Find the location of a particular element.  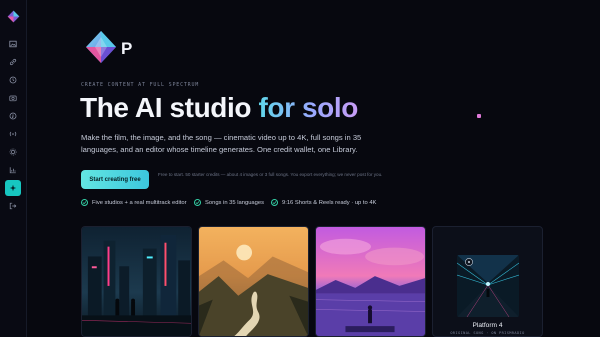

sidebar-item-signout is located at coordinates (13, 206).